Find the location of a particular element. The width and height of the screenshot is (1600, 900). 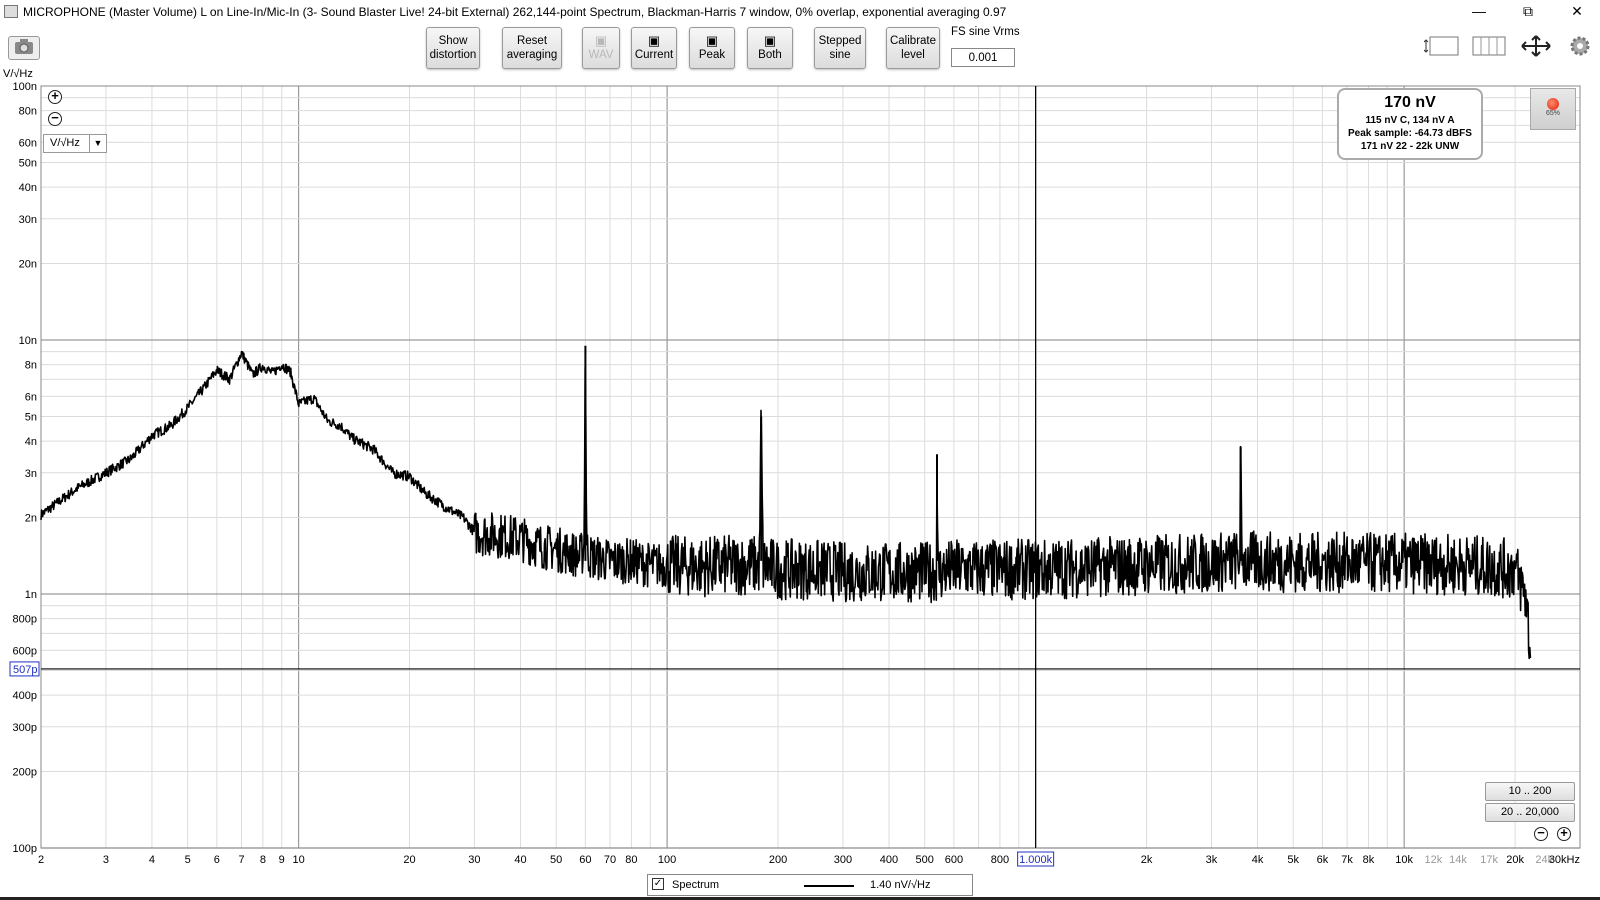

x-tick-label: 14k is located at coordinates (1458, 860).